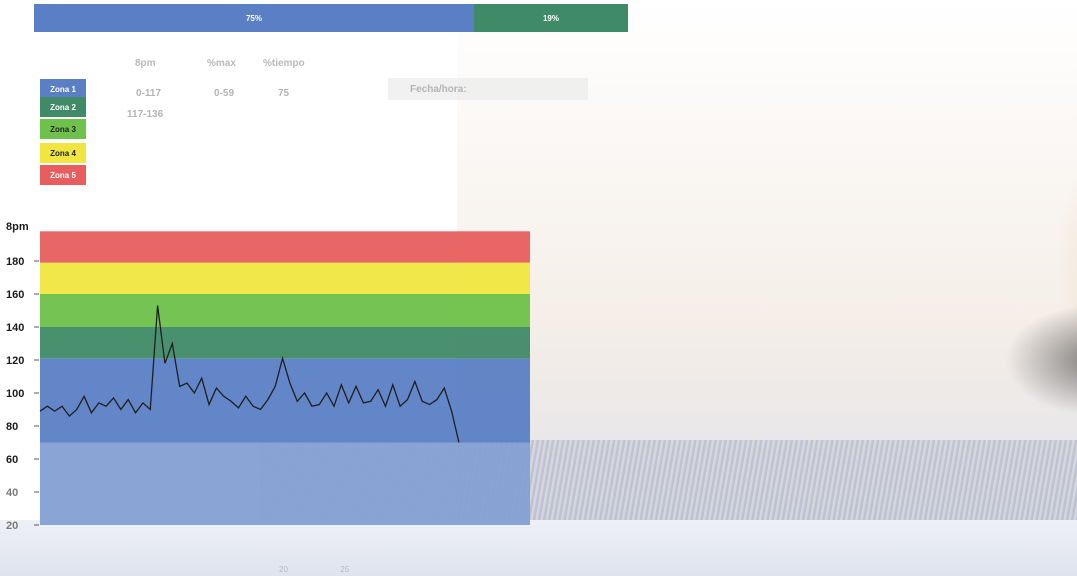 The height and width of the screenshot is (576, 1077). Describe the element at coordinates (284, 63) in the screenshot. I see `column-header-time: %tiempo` at that location.